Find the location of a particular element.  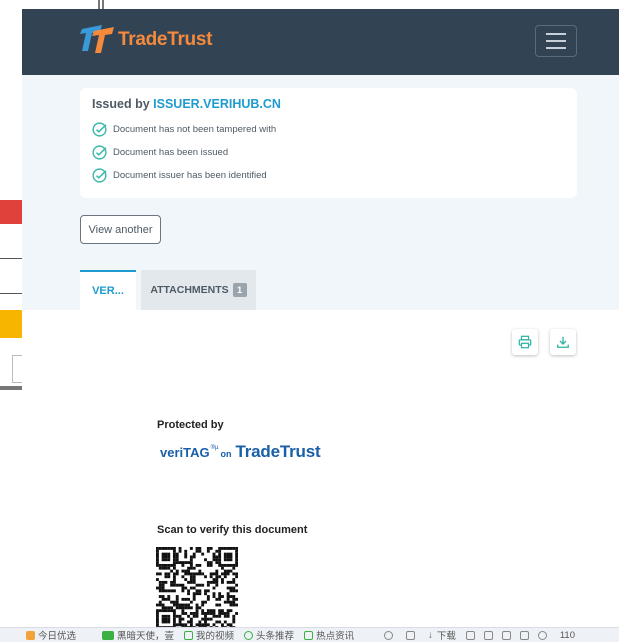

menu-button is located at coordinates (556, 41).